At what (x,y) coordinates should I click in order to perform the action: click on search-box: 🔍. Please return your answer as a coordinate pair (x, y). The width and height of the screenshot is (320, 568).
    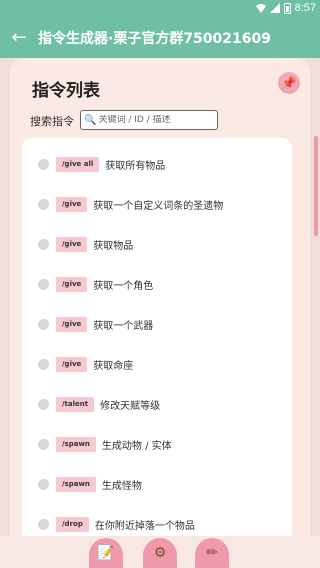
    Looking at the image, I should click on (149, 120).